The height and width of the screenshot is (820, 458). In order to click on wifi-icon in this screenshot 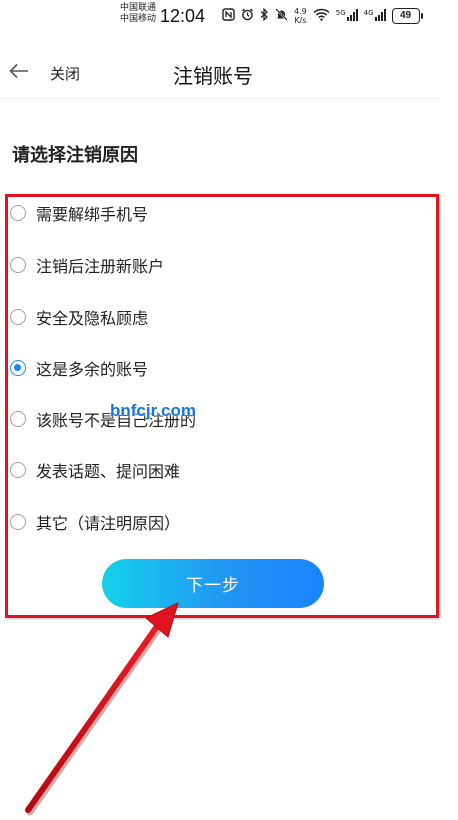, I will do `click(321, 16)`.